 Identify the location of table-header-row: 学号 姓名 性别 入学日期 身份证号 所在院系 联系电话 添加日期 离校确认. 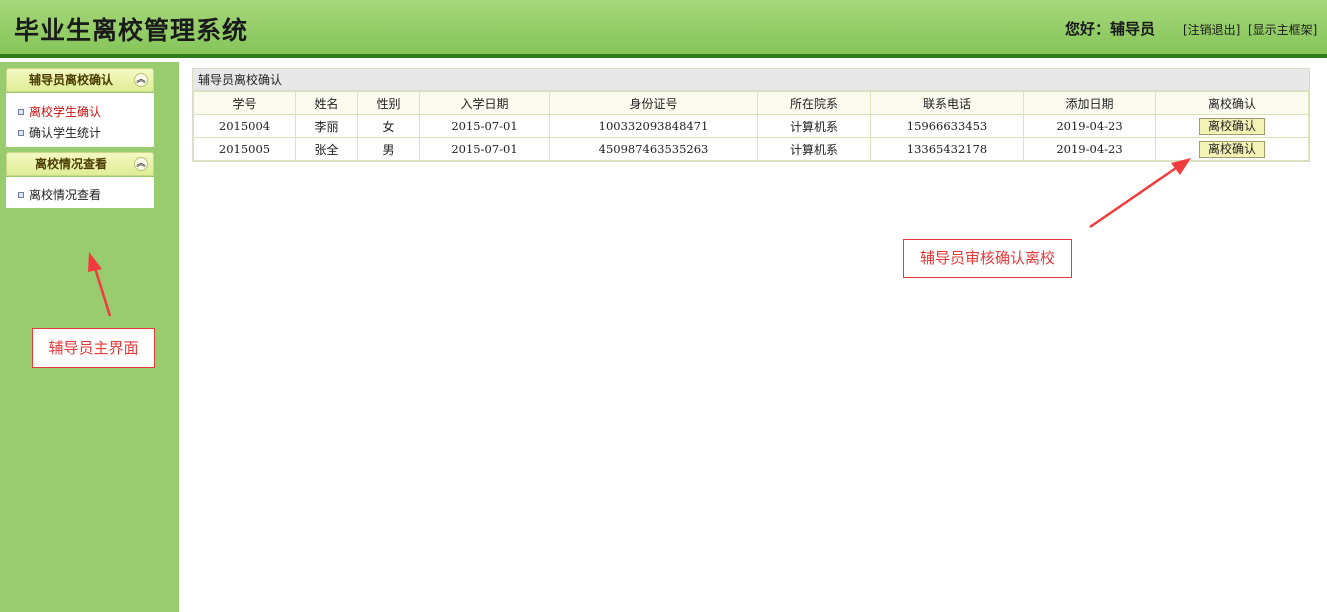
(751, 103).